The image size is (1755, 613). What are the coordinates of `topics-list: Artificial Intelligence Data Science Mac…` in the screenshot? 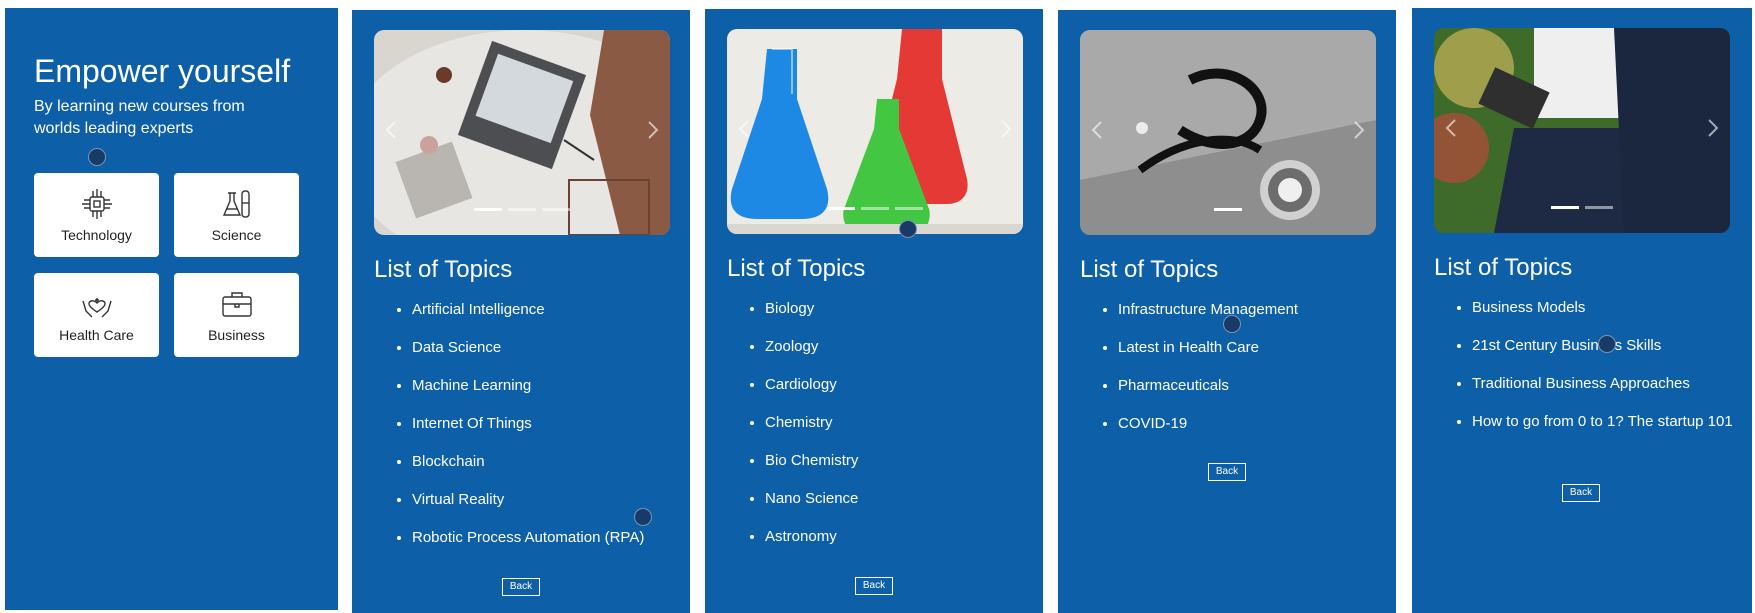 It's located at (543, 433).